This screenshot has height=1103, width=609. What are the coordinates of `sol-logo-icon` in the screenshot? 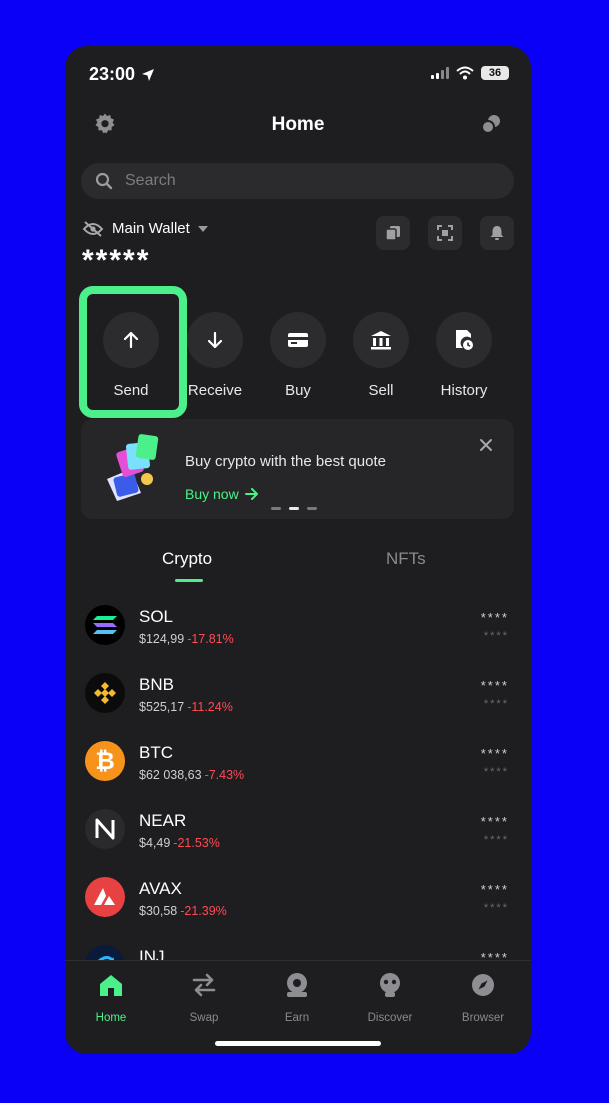 It's located at (105, 625).